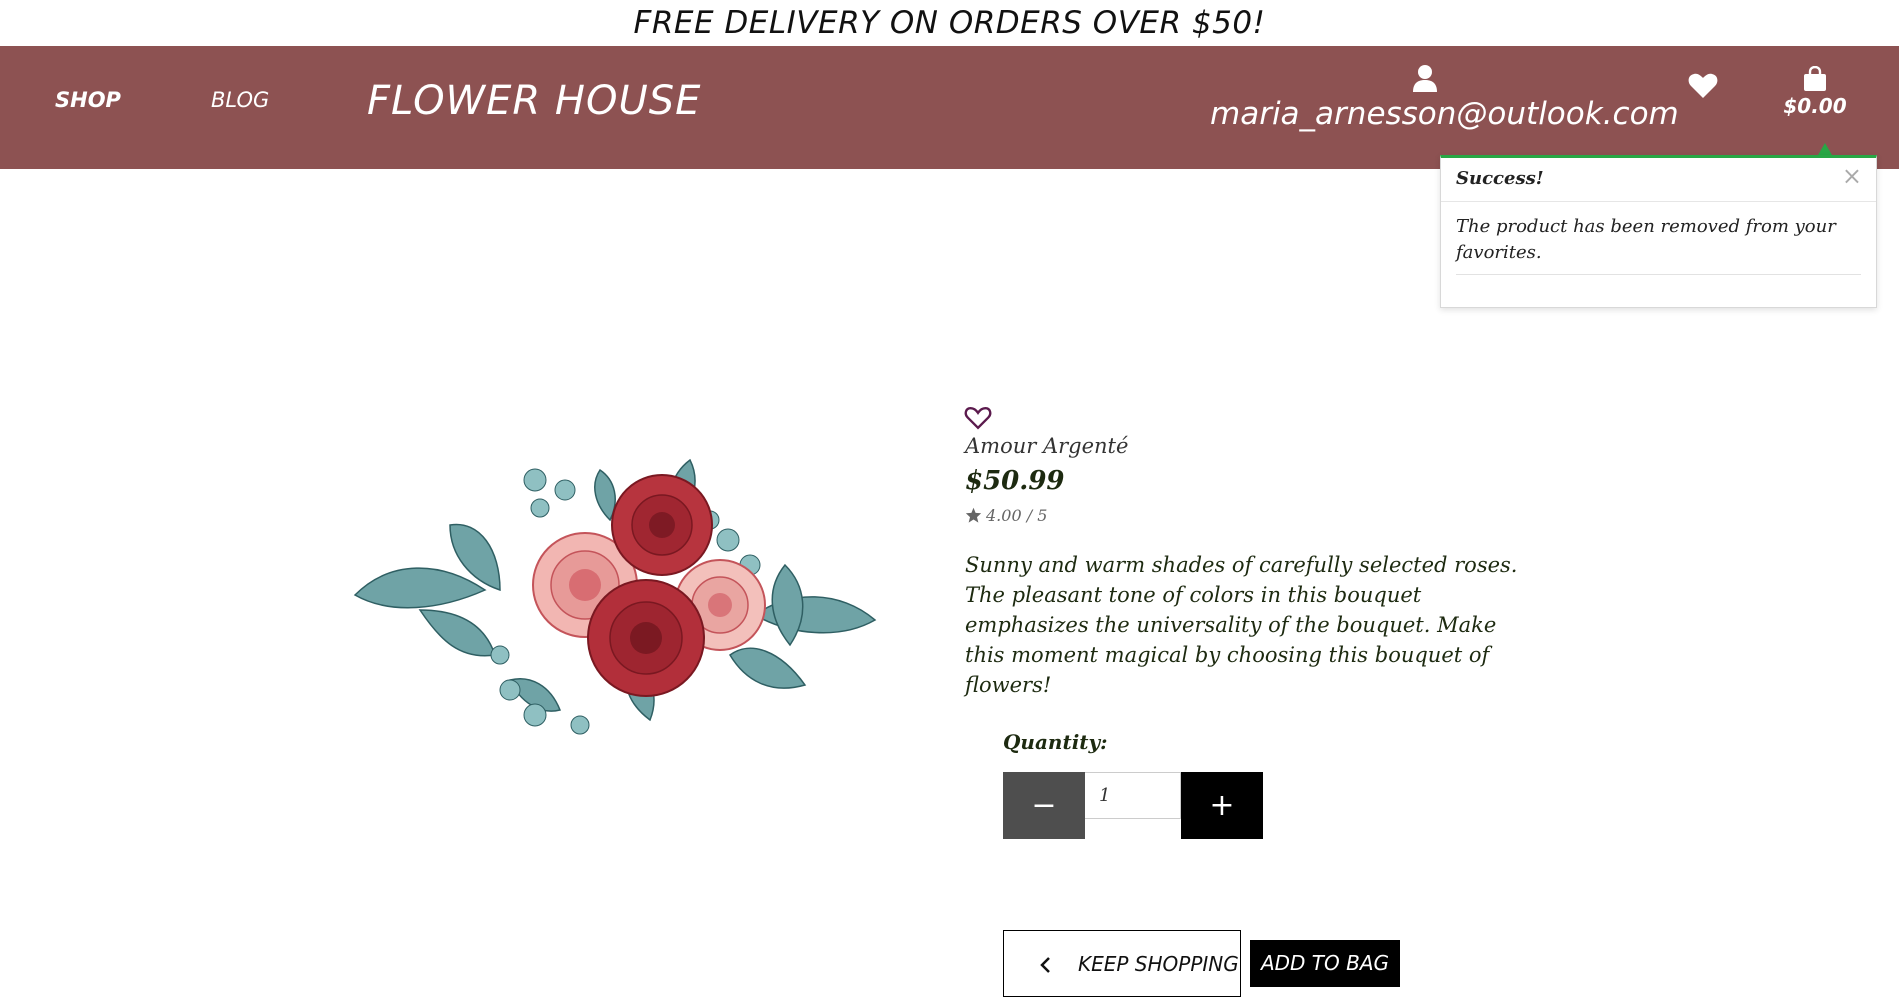 The width and height of the screenshot is (1899, 1001). What do you see at coordinates (615, 596) in the screenshot?
I see `rose-bouquet-illustration` at bounding box center [615, 596].